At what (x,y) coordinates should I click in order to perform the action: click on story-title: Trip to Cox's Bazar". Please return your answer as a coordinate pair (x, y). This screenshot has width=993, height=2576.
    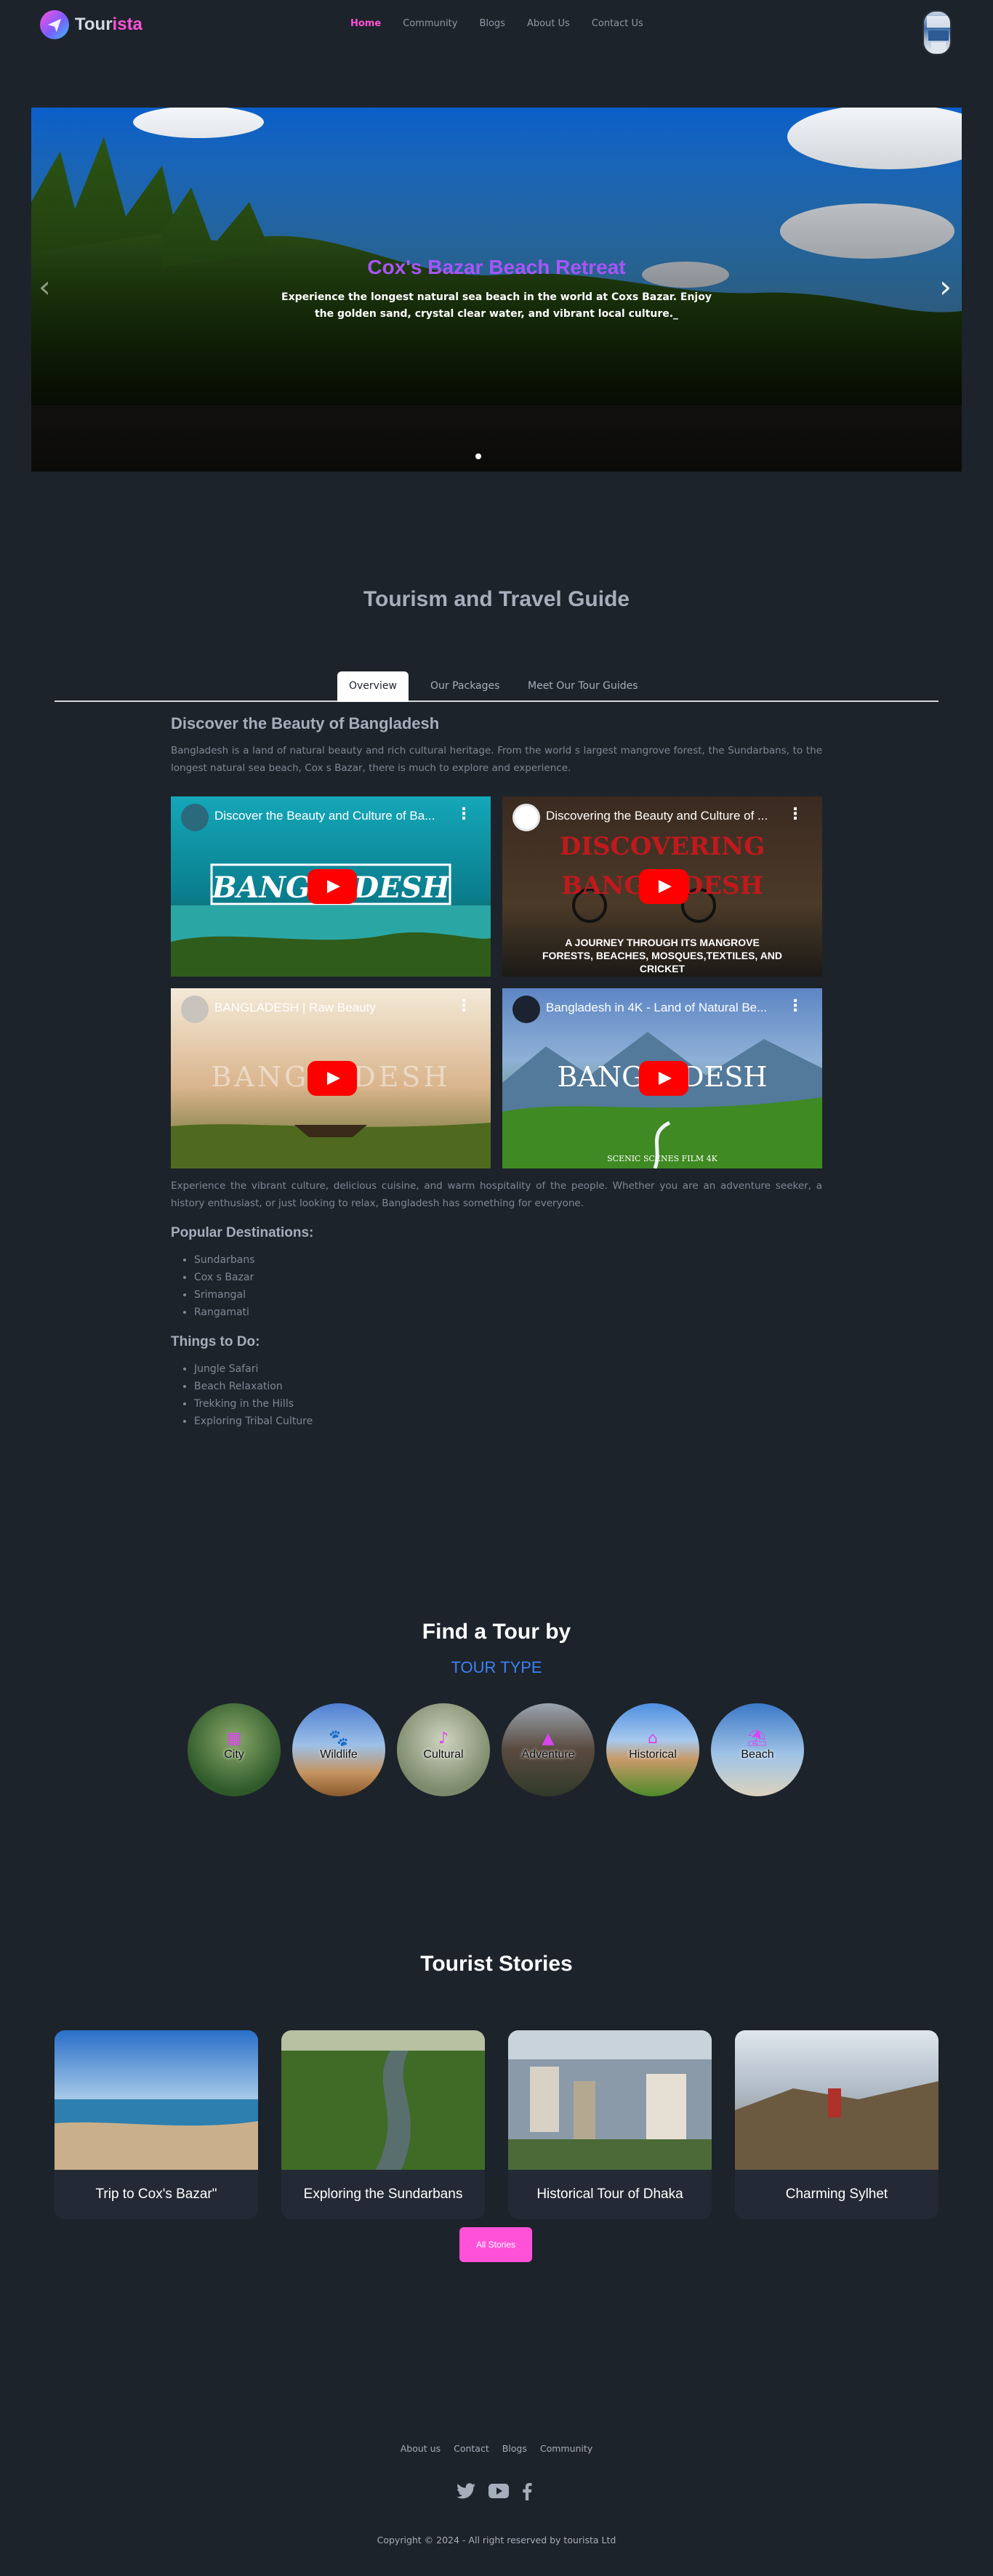
    Looking at the image, I should click on (156, 2195).